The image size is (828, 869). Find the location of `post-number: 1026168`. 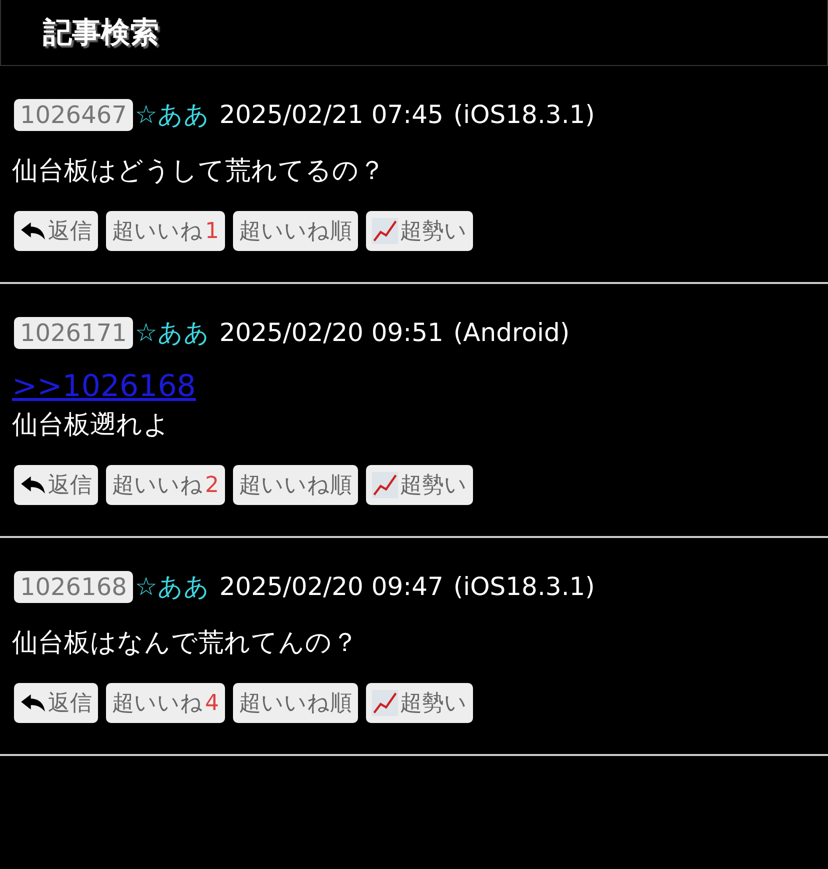

post-number: 1026168 is located at coordinates (73, 586).